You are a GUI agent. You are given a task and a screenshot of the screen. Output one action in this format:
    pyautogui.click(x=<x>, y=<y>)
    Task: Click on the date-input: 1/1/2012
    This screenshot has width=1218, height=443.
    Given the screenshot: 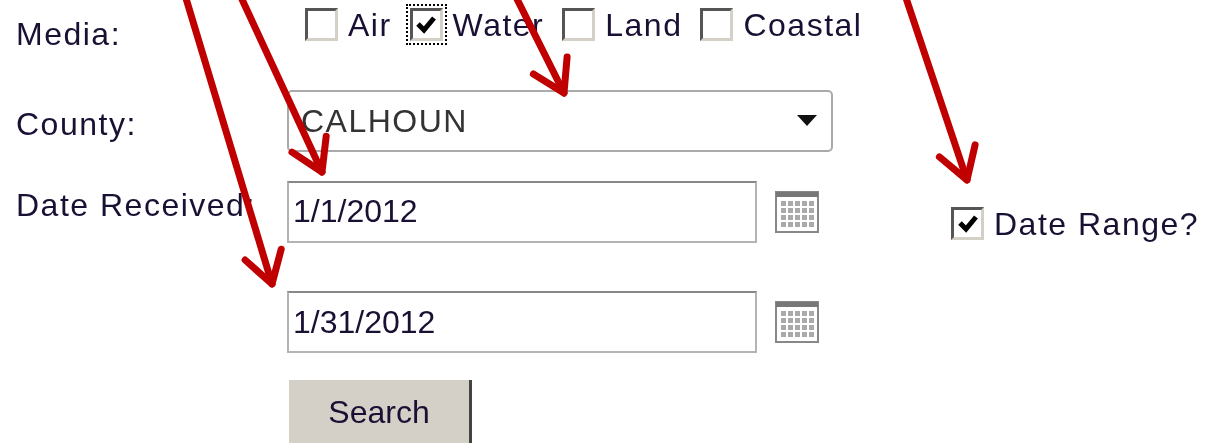 What is the action you would take?
    pyautogui.click(x=522, y=211)
    